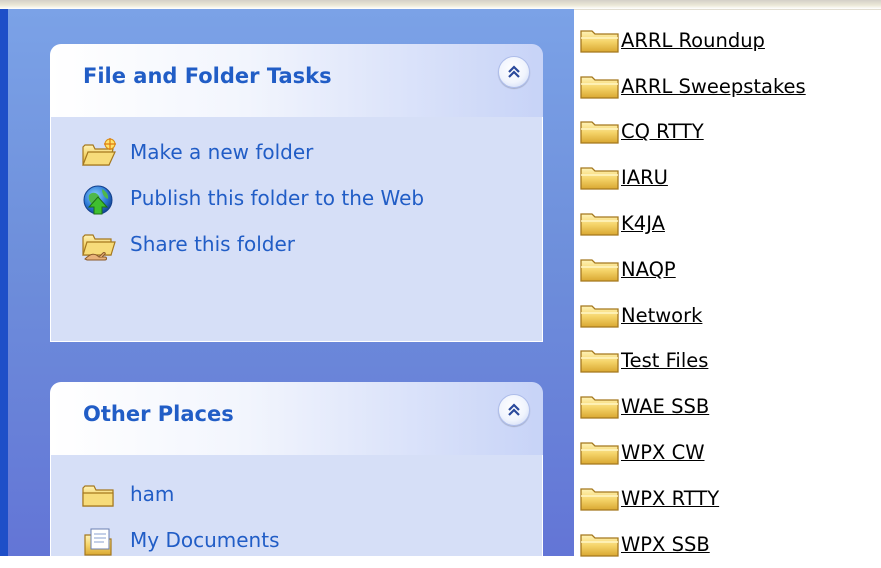 The image size is (881, 568). I want to click on file-folder-tasks-collapse-button, so click(514, 72).